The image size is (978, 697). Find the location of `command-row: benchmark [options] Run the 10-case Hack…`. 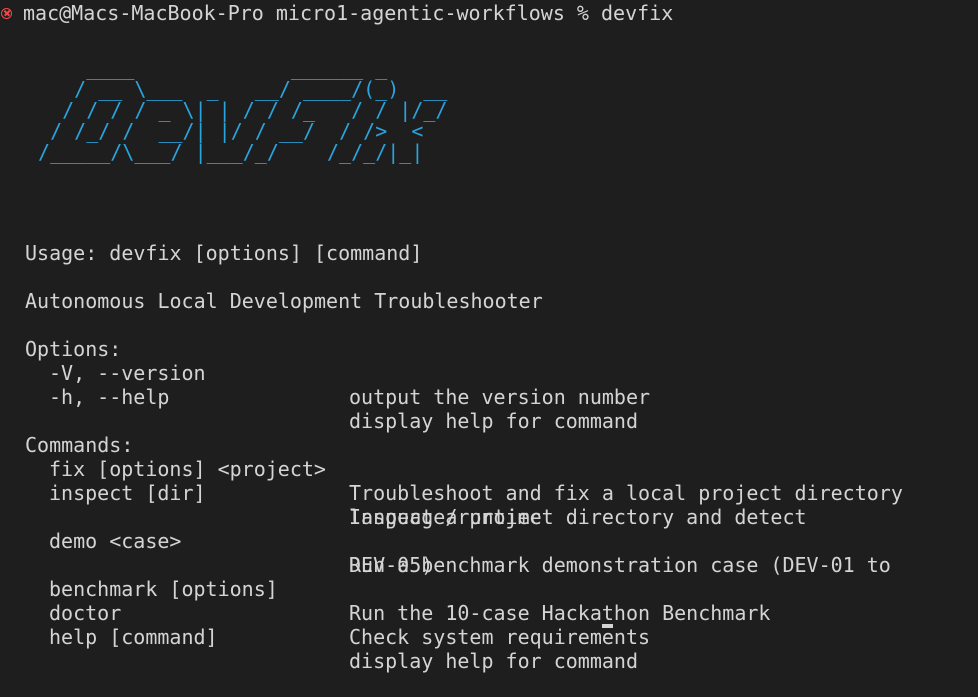

command-row: benchmark [options] Run the 10-case Hack… is located at coordinates (385, 589).